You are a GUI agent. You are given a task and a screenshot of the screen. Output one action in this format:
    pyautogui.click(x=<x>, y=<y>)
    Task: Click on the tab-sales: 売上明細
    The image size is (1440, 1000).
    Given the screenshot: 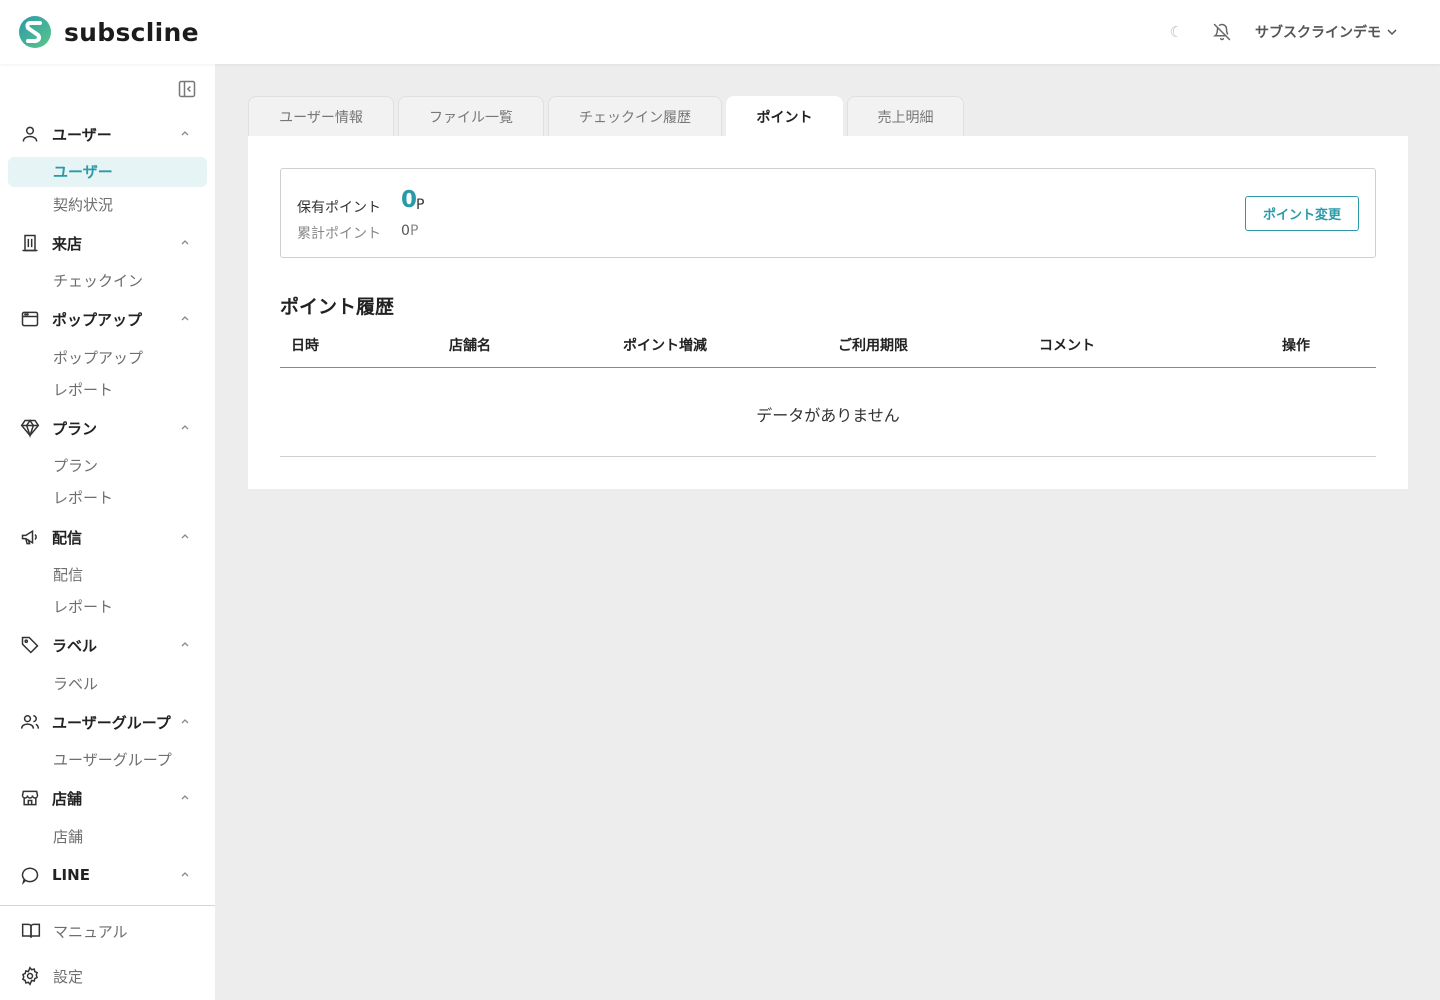 What is the action you would take?
    pyautogui.click(x=905, y=116)
    